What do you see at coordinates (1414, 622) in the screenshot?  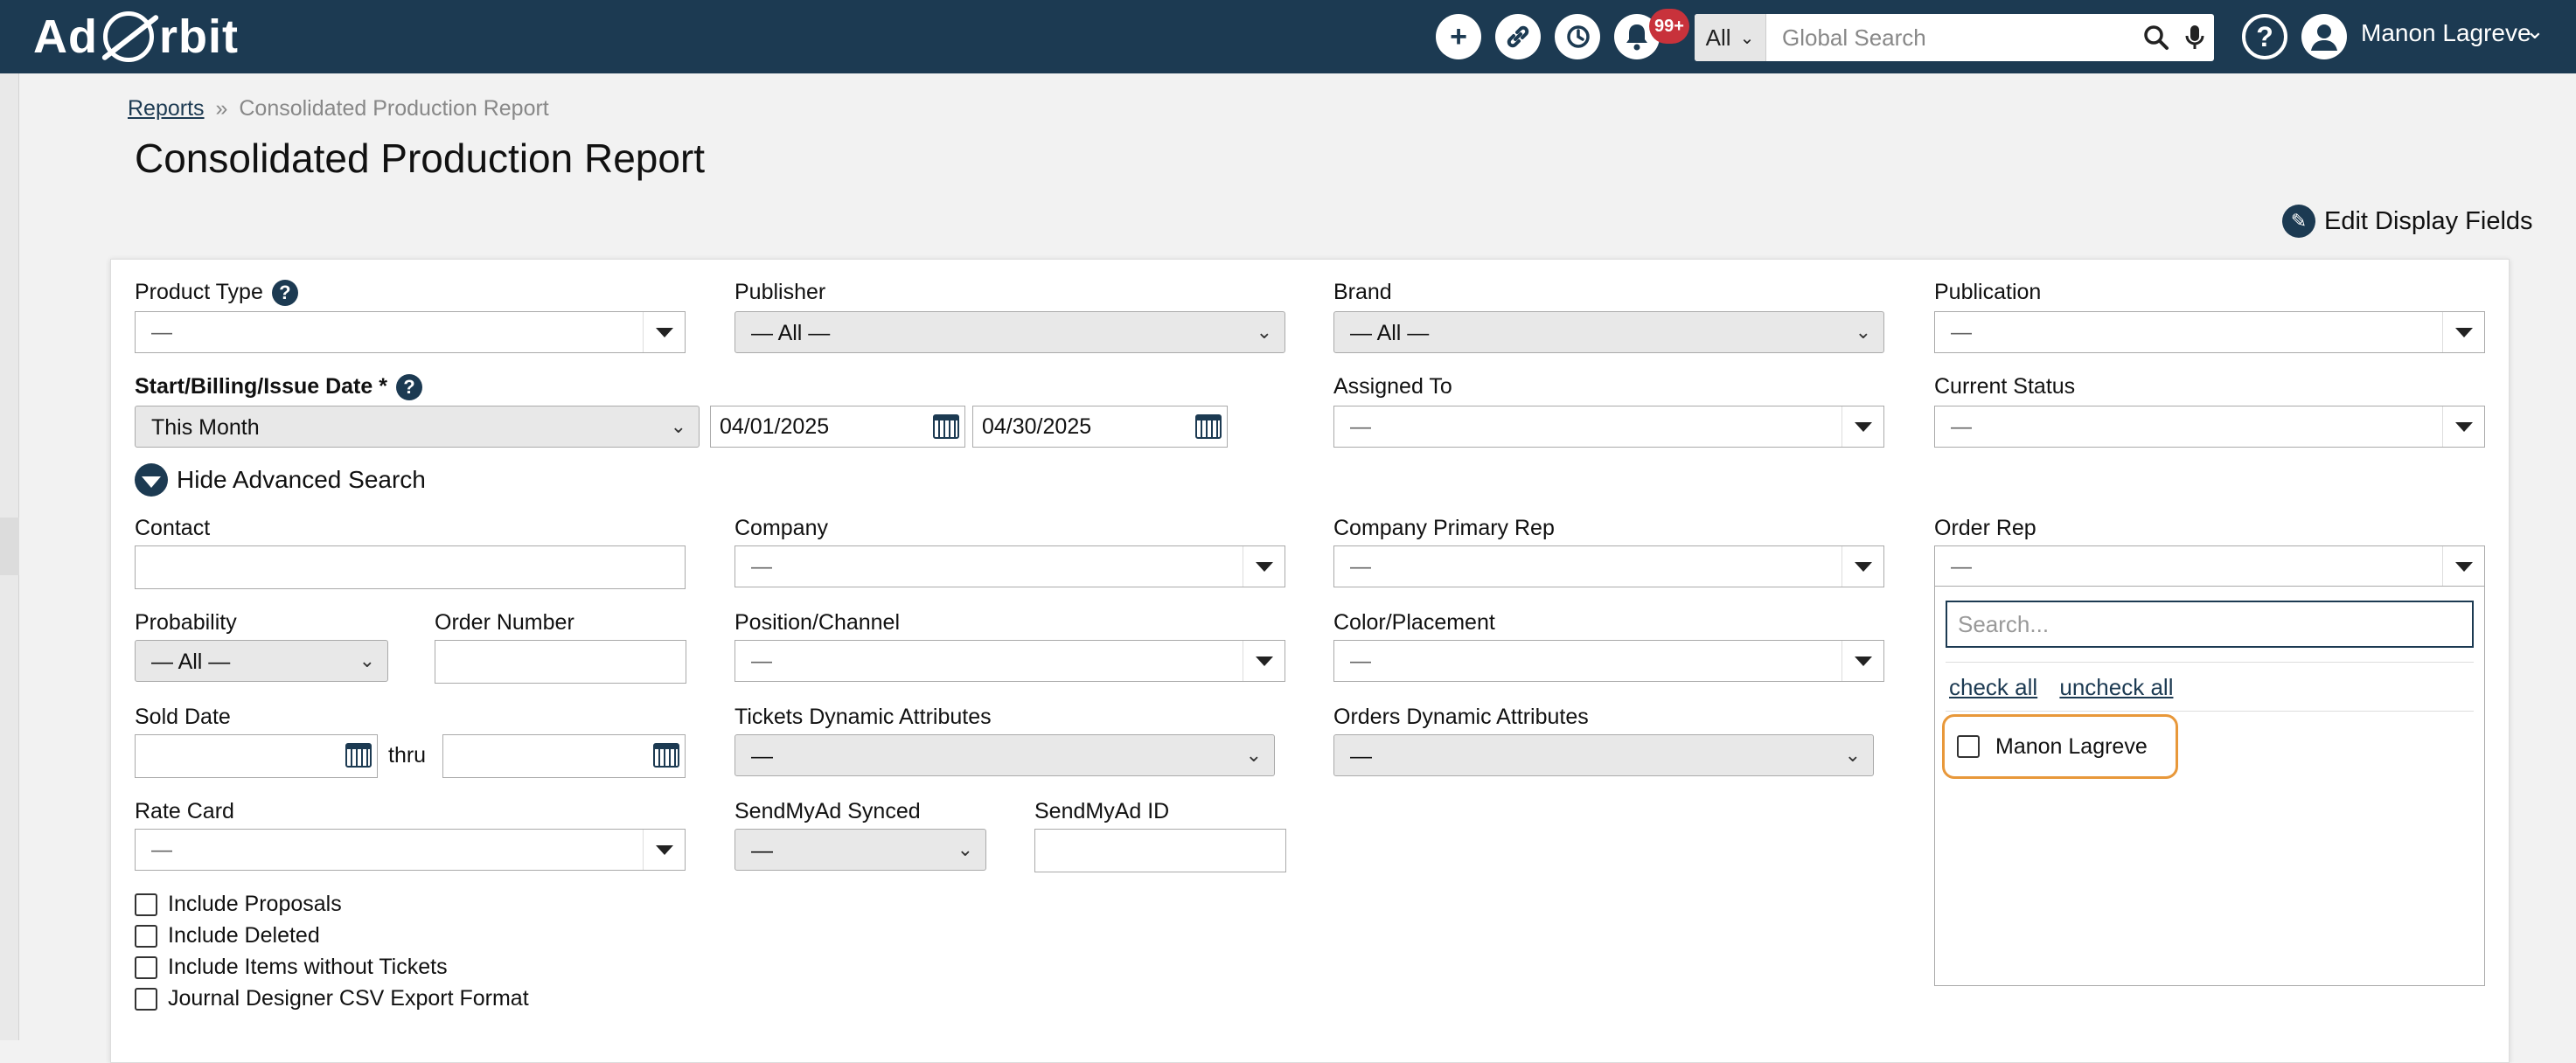 I see `color-placement-label: Color/Placement` at bounding box center [1414, 622].